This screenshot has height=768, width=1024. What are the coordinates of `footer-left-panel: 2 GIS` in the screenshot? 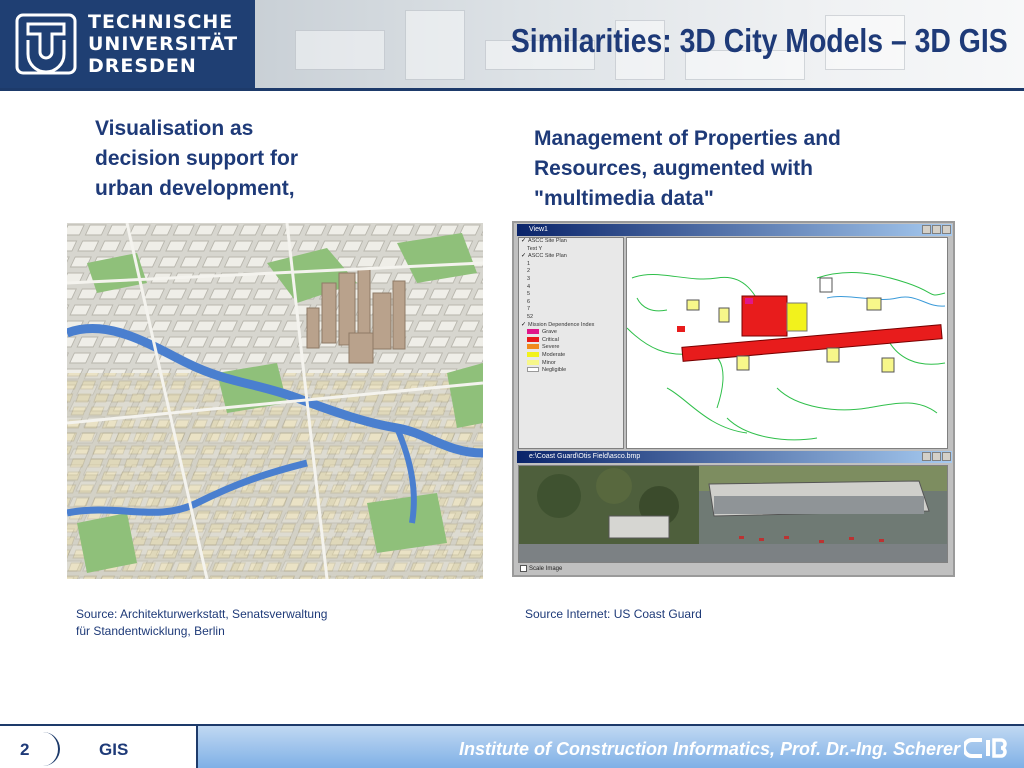 It's located at (99, 747).